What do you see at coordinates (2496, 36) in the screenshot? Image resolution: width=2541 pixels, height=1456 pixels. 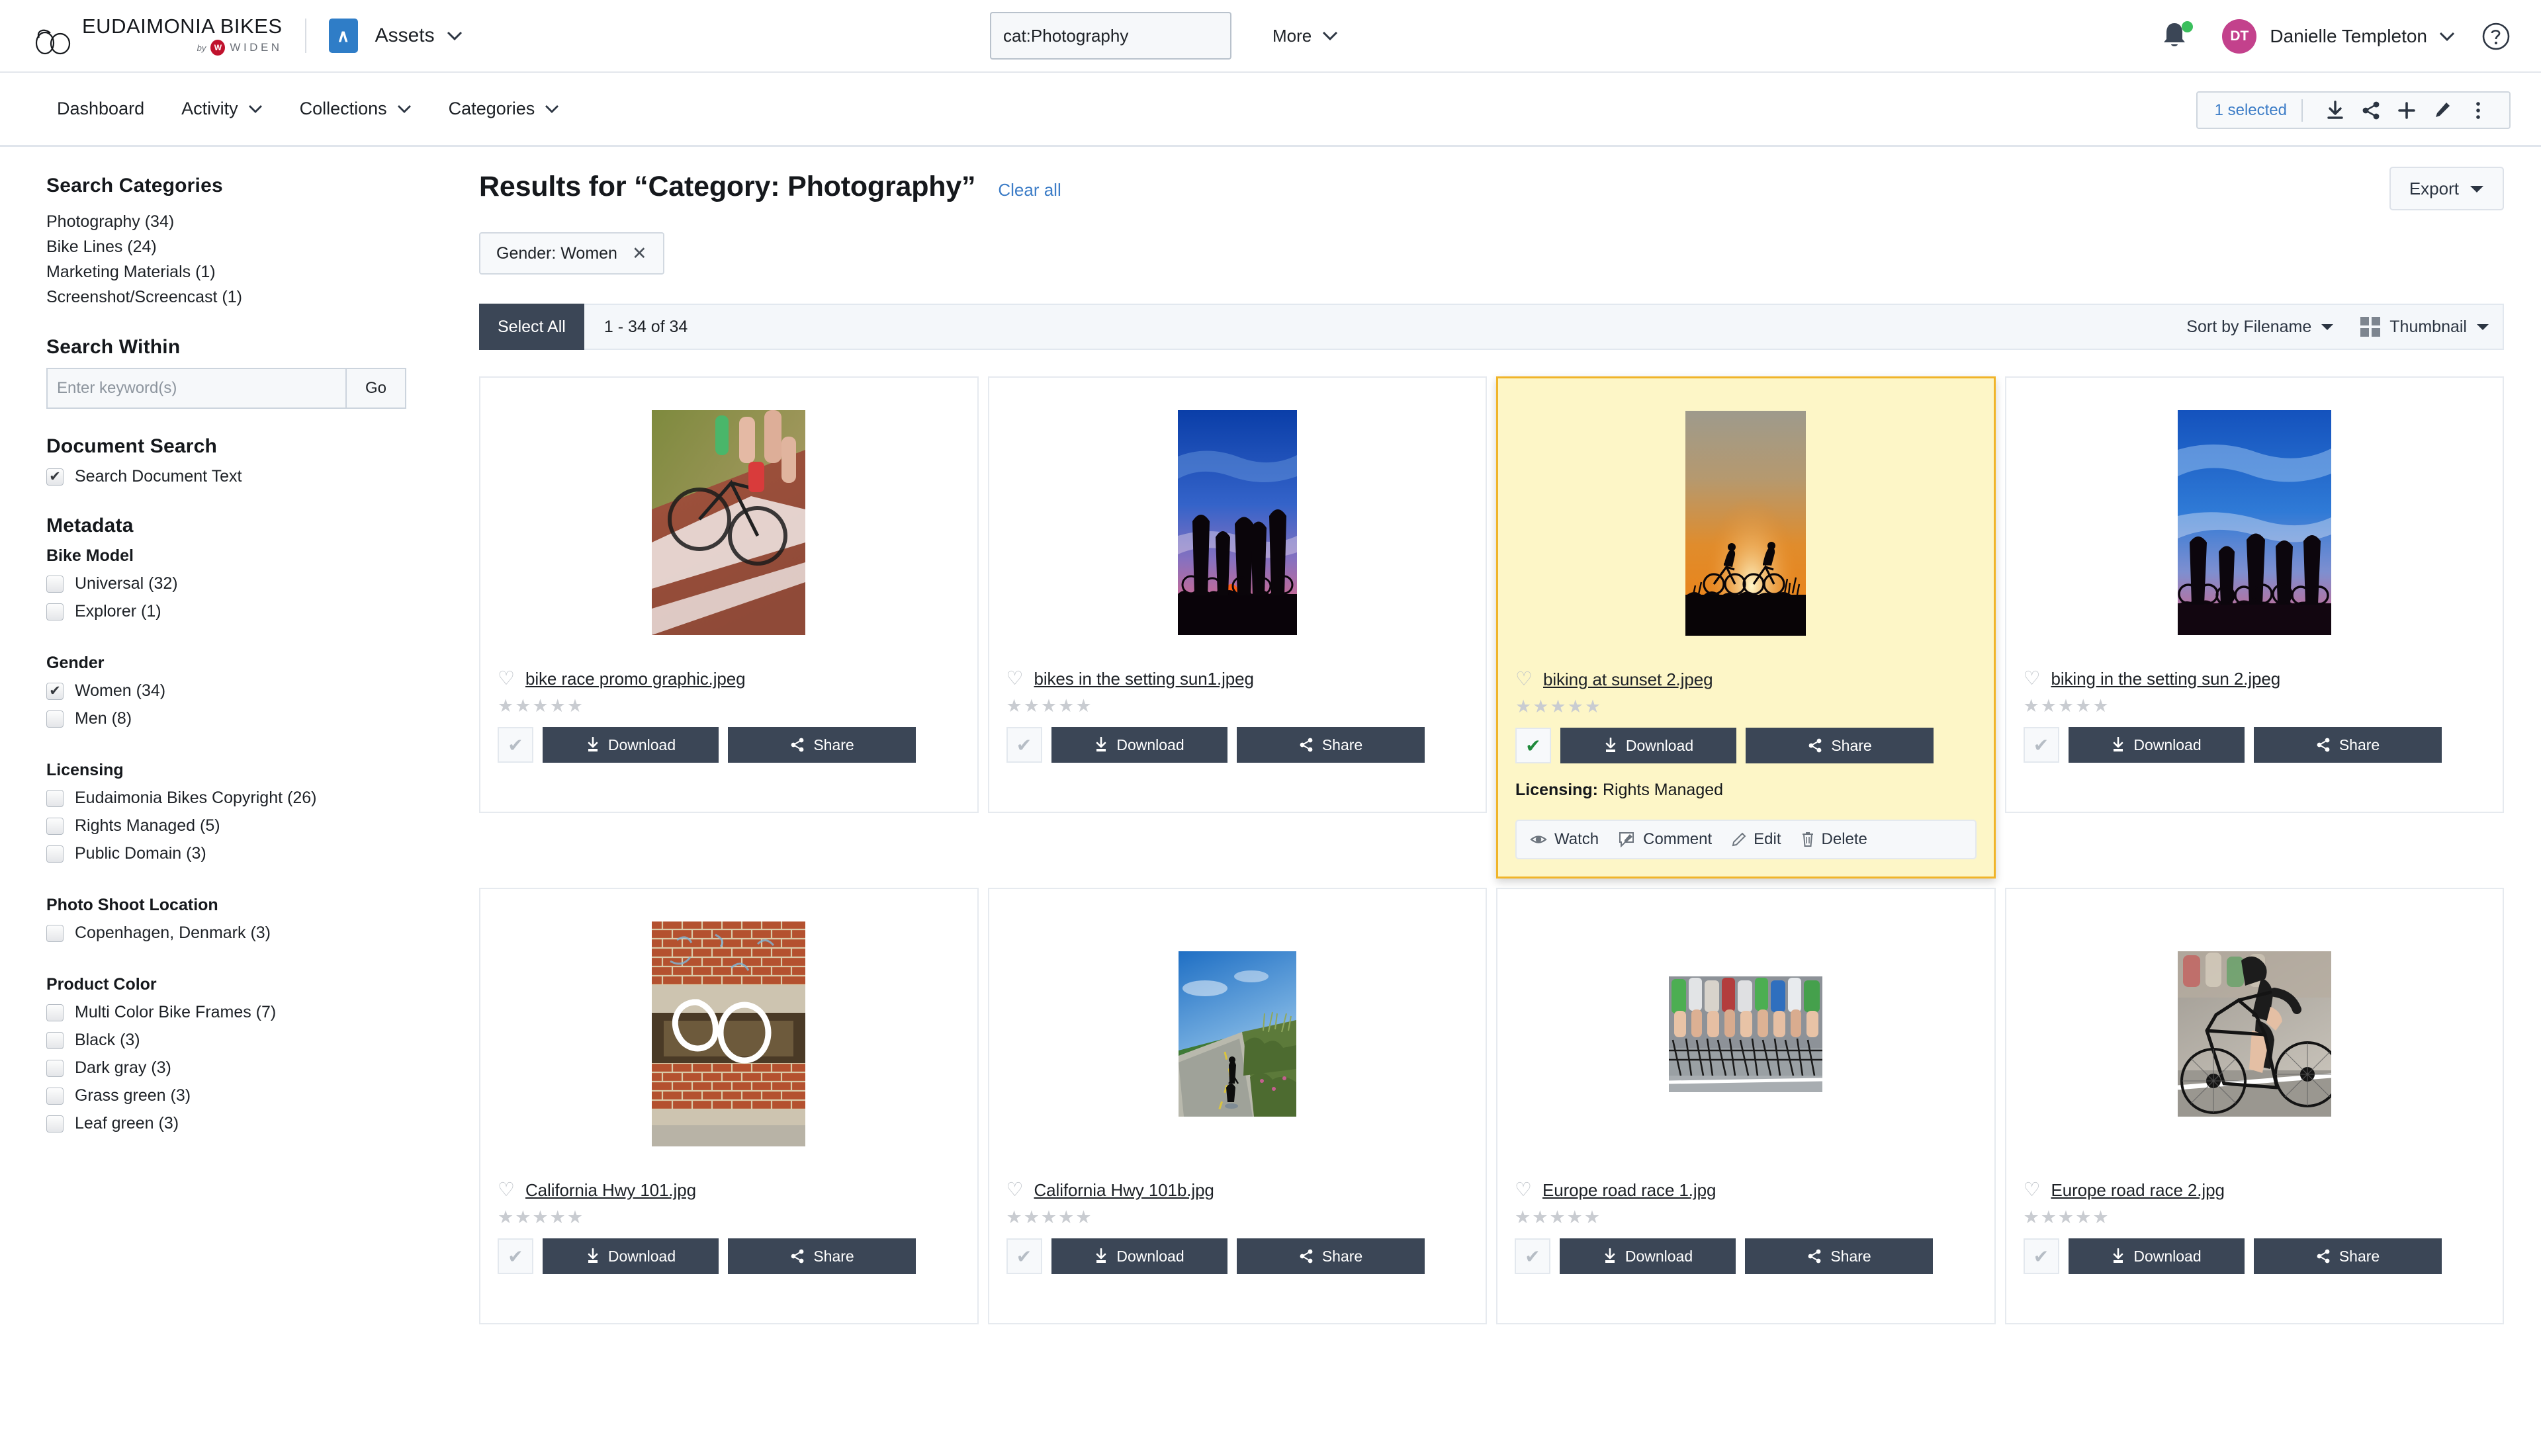 I see `help-button` at bounding box center [2496, 36].